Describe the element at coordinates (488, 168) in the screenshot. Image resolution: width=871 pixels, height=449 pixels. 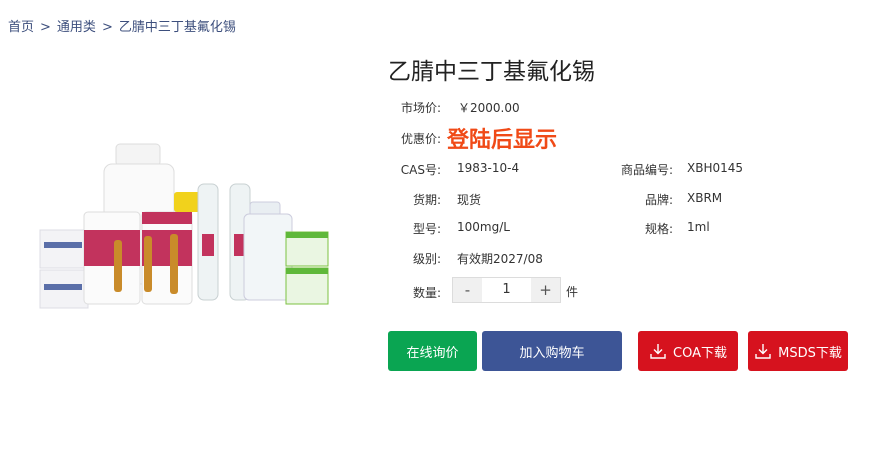
I see `cas-value: 1983-10-4` at that location.